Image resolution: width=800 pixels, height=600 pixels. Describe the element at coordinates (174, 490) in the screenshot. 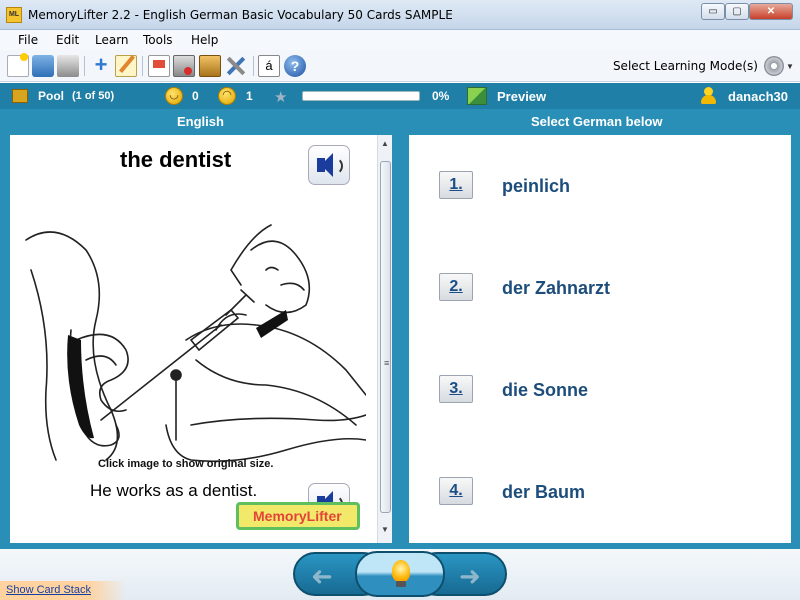

I see `example-sentence: He works as a dentist.` at that location.